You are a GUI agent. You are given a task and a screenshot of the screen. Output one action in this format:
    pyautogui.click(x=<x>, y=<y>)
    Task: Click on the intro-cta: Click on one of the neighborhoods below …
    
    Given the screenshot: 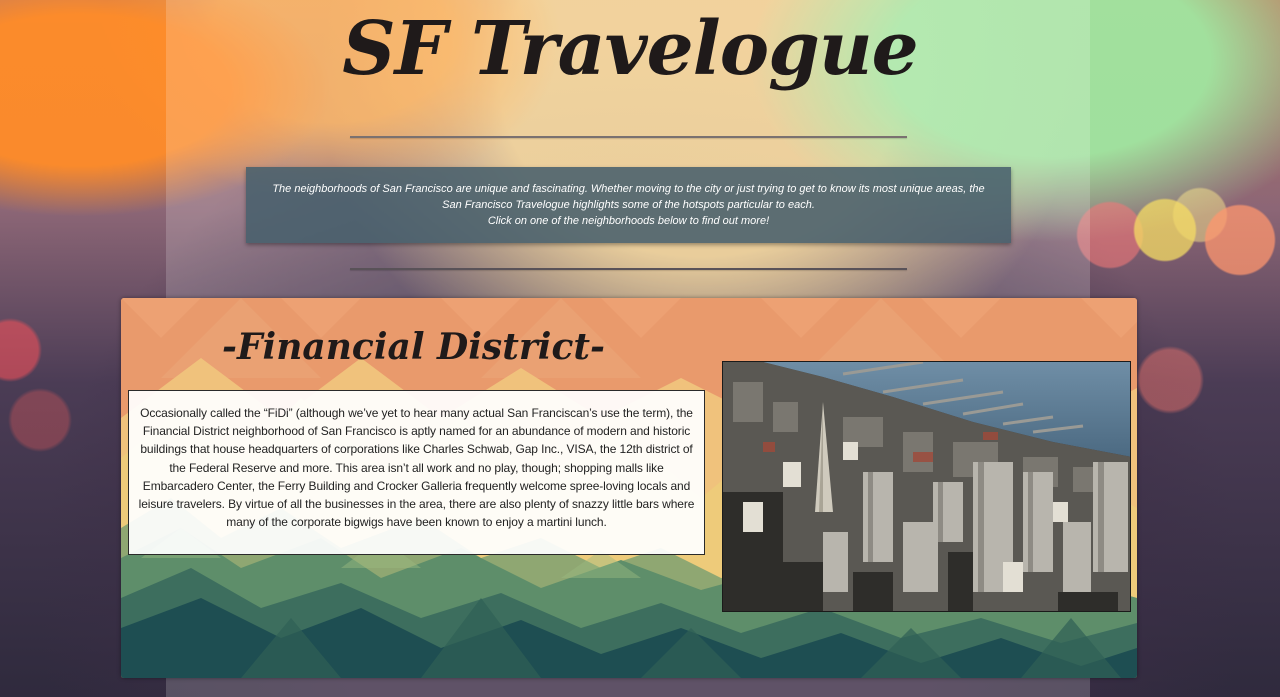 What is the action you would take?
    pyautogui.click(x=628, y=221)
    